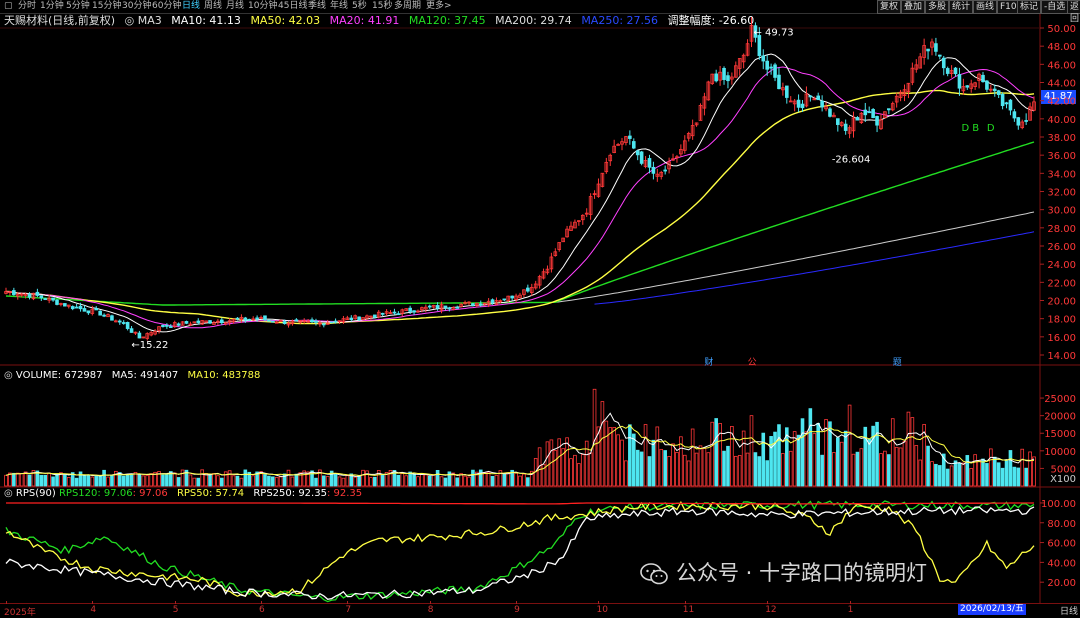 This screenshot has width=1080, height=618. Describe the element at coordinates (430, 610) in the screenshot. I see `x-axis-label-5: 8` at that location.